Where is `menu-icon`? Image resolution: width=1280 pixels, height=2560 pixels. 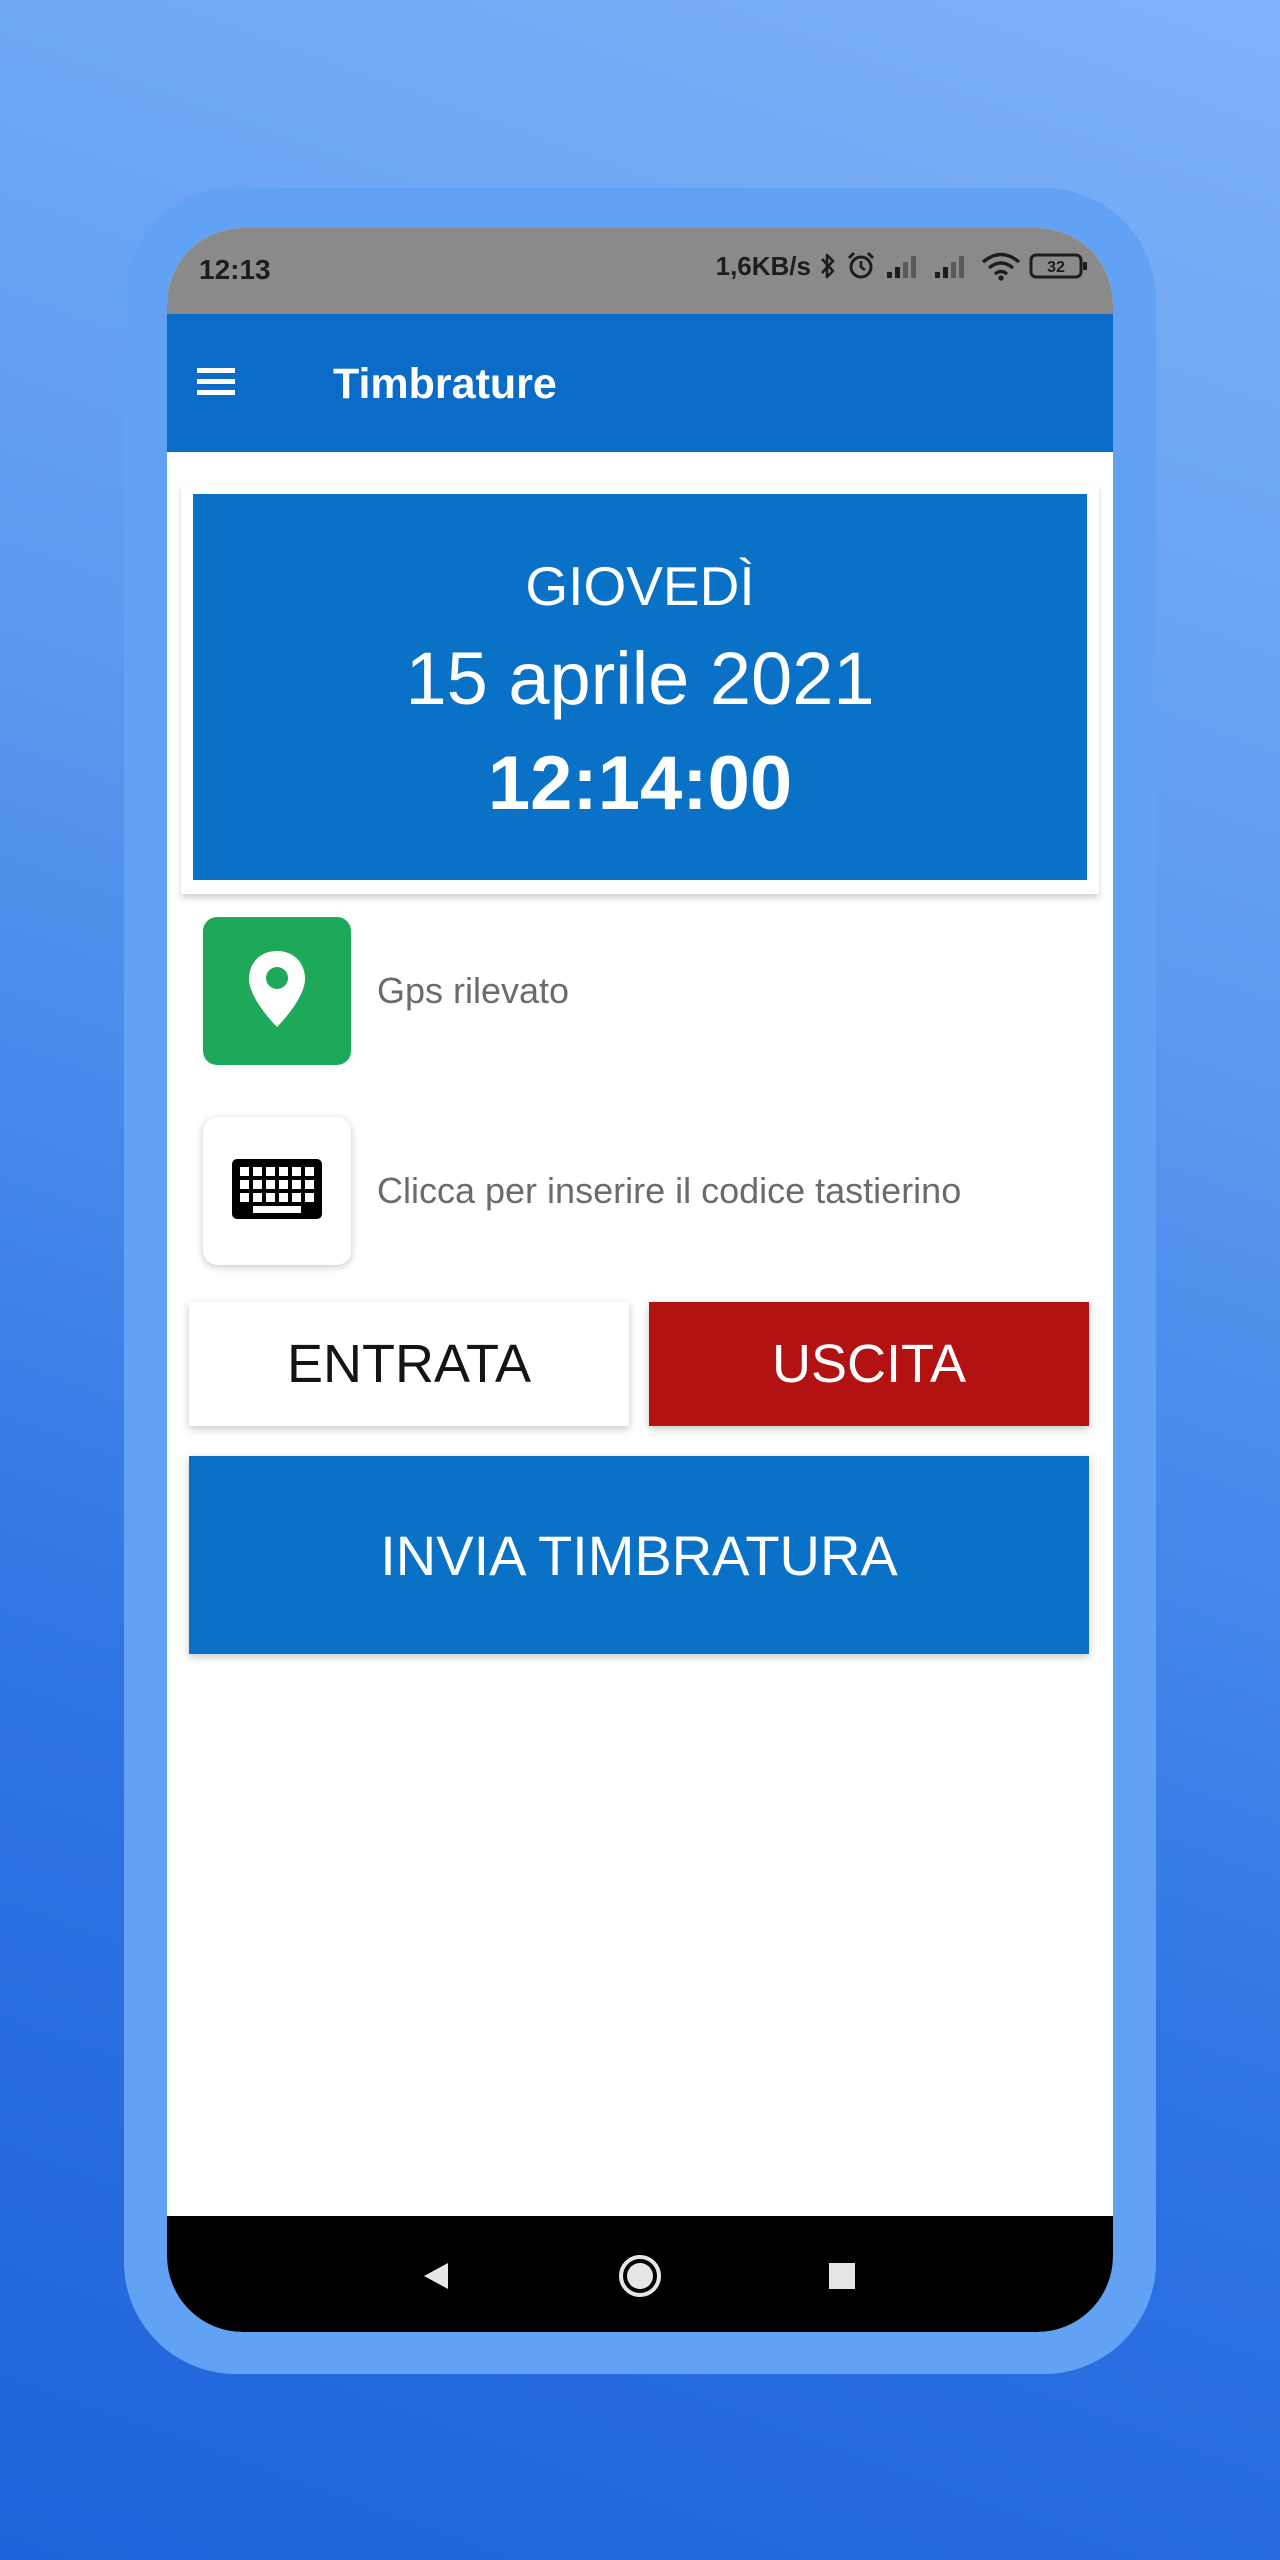
menu-icon is located at coordinates (216, 381).